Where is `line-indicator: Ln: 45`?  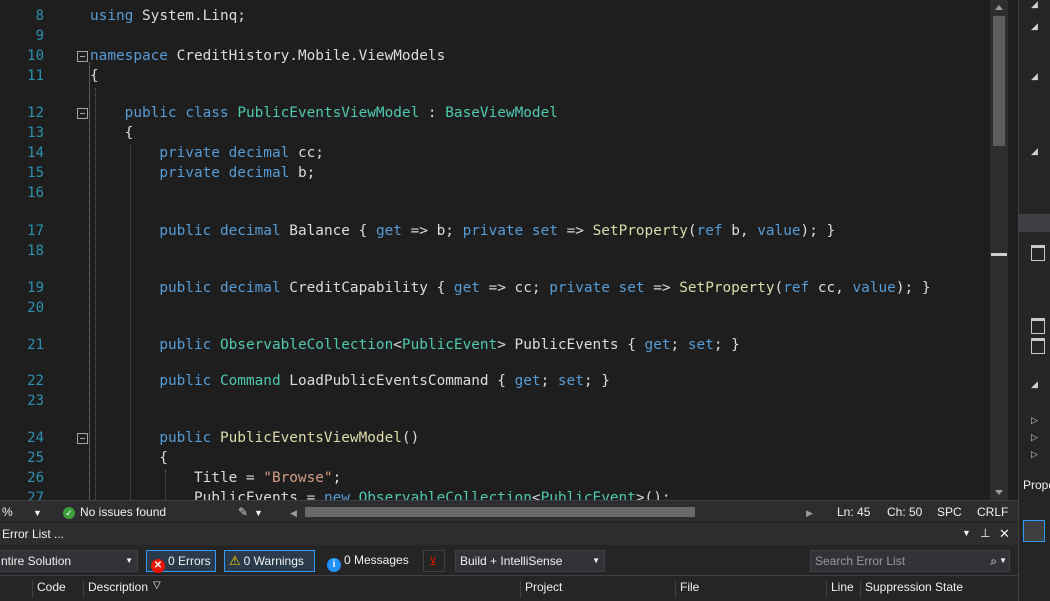 line-indicator: Ln: 45 is located at coordinates (853, 512).